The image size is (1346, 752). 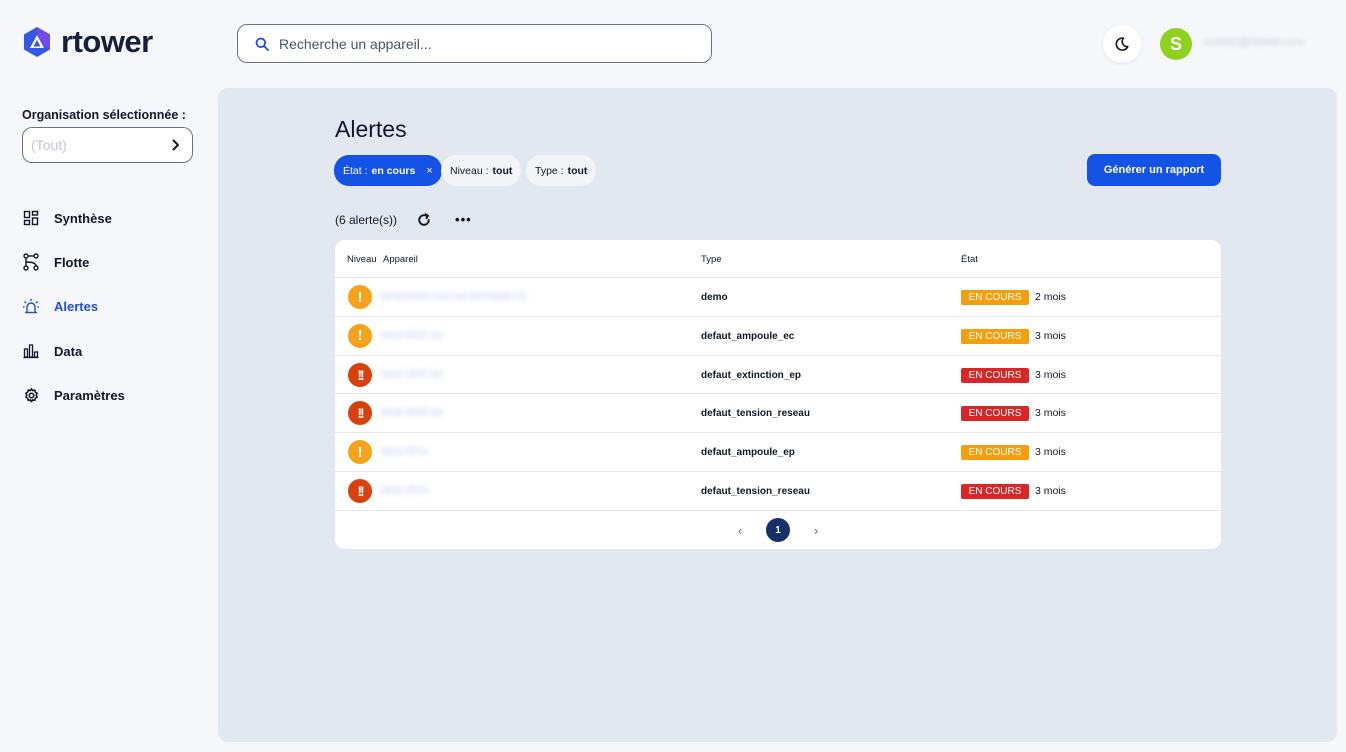 What do you see at coordinates (31, 307) in the screenshot?
I see `alarm-icon` at bounding box center [31, 307].